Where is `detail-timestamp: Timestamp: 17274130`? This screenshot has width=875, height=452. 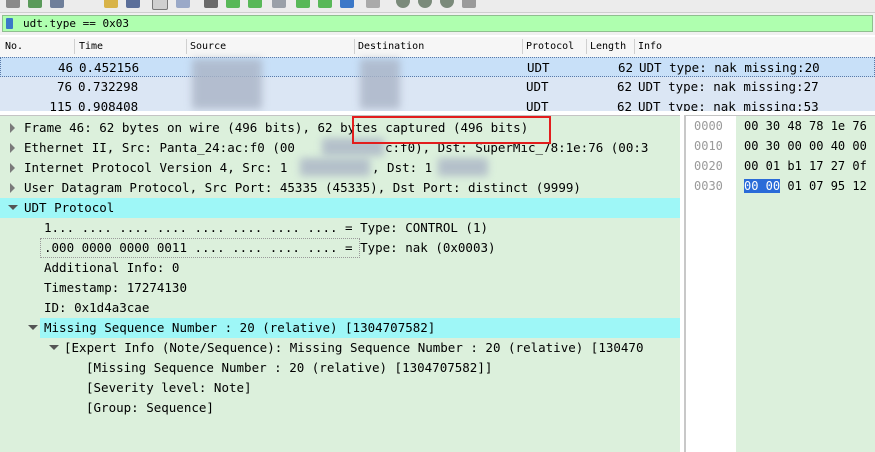 detail-timestamp: Timestamp: 17274130 is located at coordinates (340, 288).